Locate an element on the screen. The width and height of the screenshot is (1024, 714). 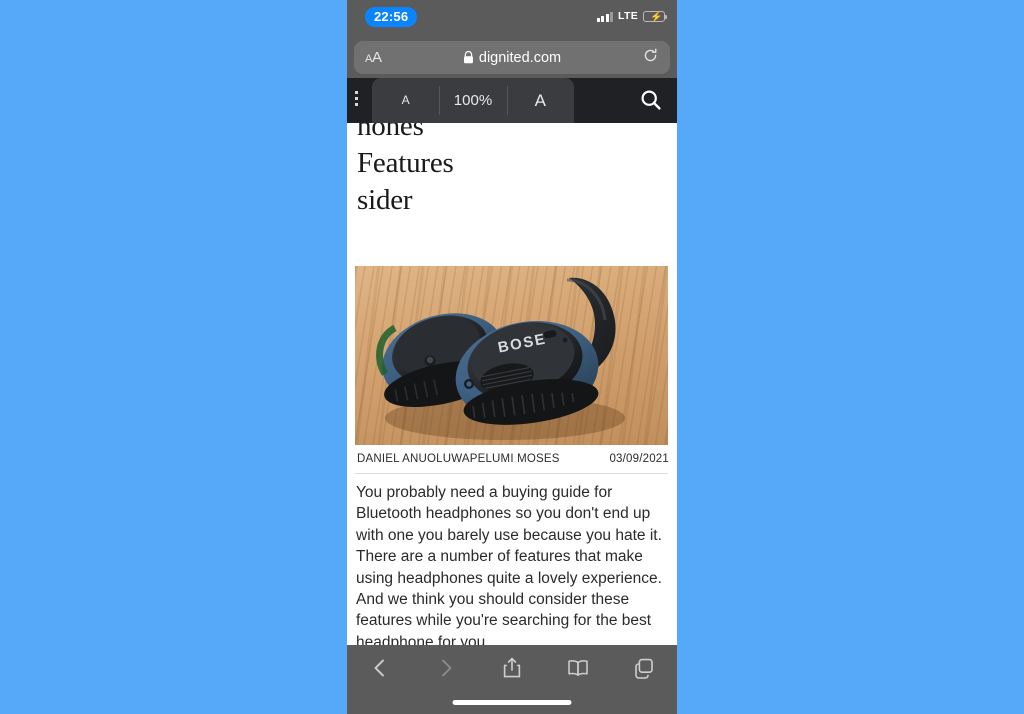
copy-tabs-icon is located at coordinates (644, 668).